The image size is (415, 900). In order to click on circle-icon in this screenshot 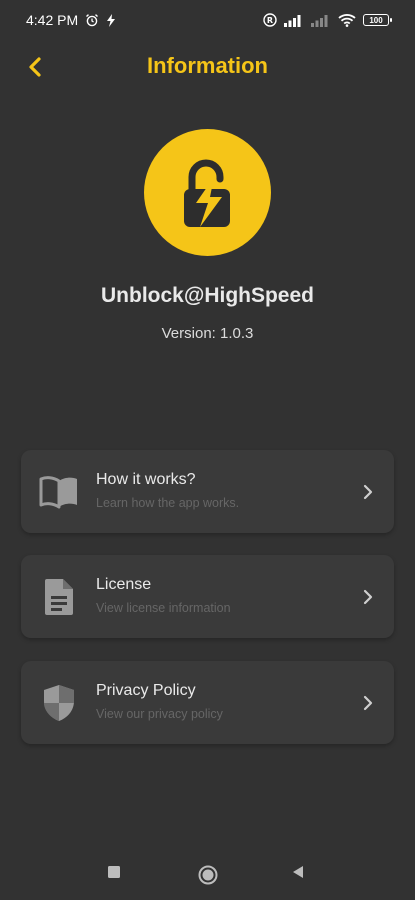, I will do `click(208, 875)`.